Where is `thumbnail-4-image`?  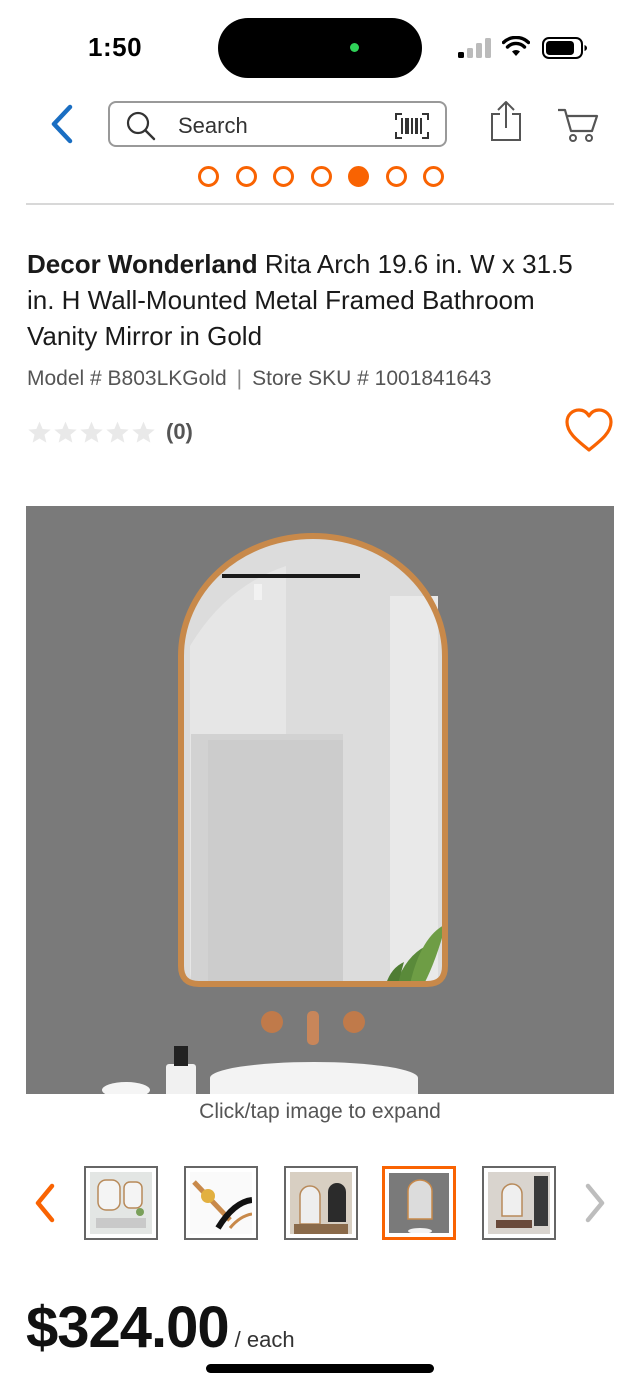 thumbnail-4-image is located at coordinates (419, 1203).